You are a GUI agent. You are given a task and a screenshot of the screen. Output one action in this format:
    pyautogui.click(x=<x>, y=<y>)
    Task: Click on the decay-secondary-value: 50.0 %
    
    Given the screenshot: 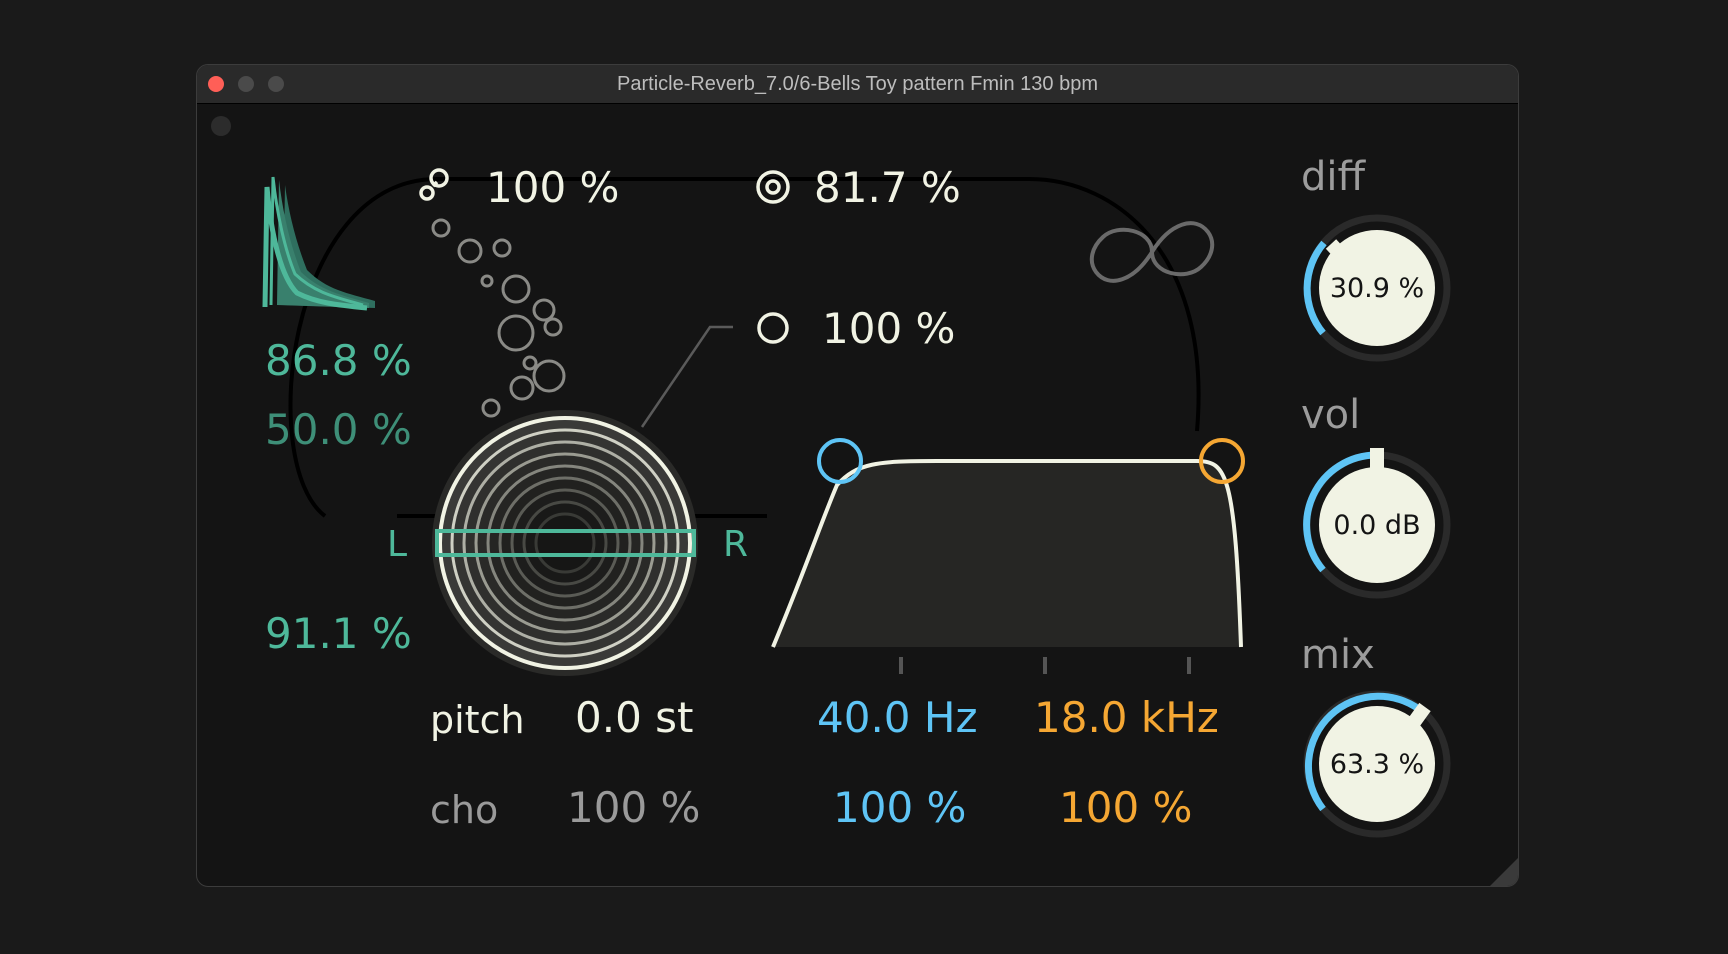 What is the action you would take?
    pyautogui.click(x=338, y=430)
    